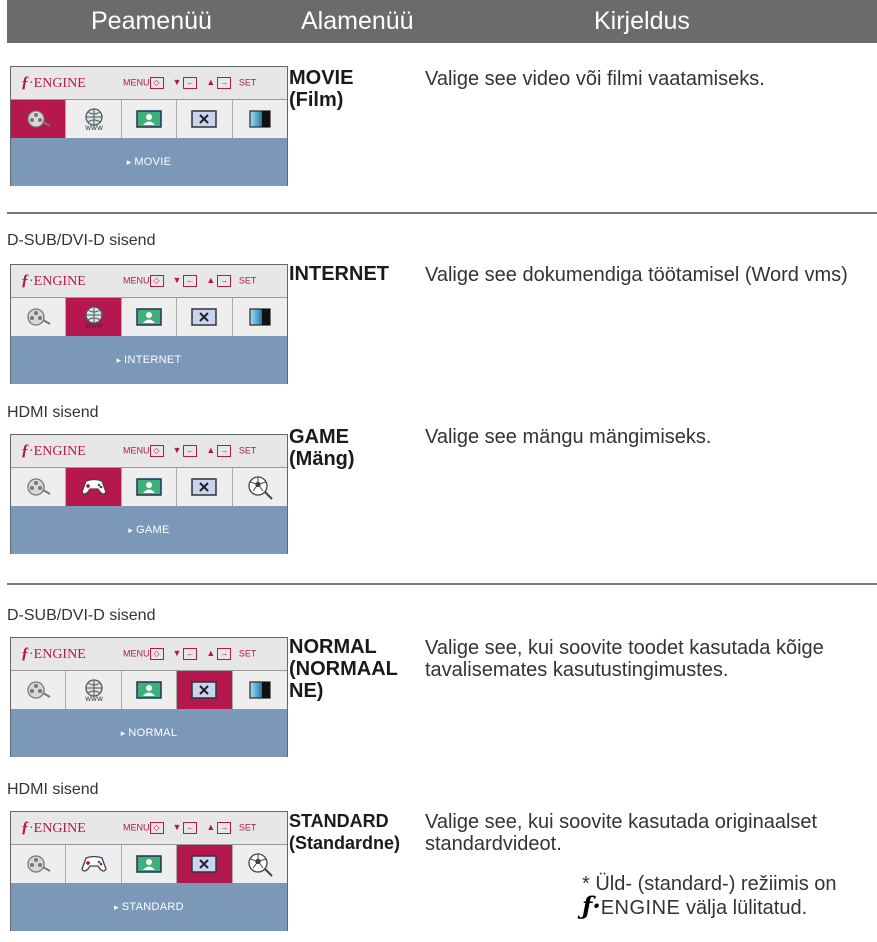 Image resolution: width=877 pixels, height=942 pixels. Describe the element at coordinates (322, 459) in the screenshot. I see `submenu-subtitle: (Mäng)` at that location.